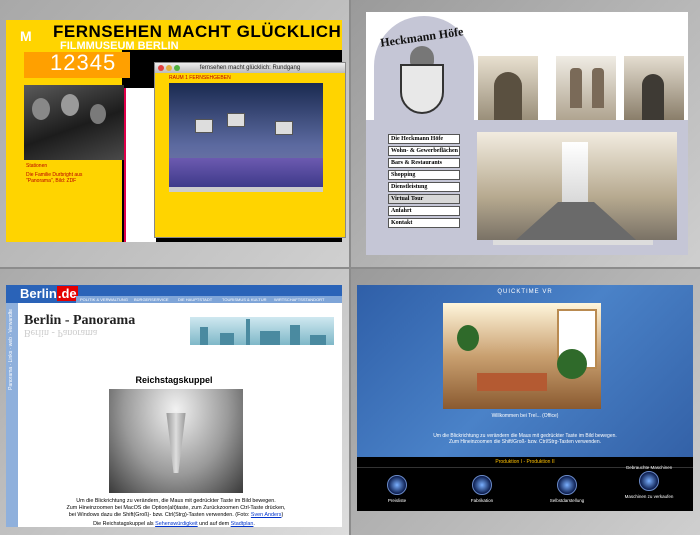 The image size is (700, 535). I want to click on menu-item: Dienstleistung, so click(424, 187).